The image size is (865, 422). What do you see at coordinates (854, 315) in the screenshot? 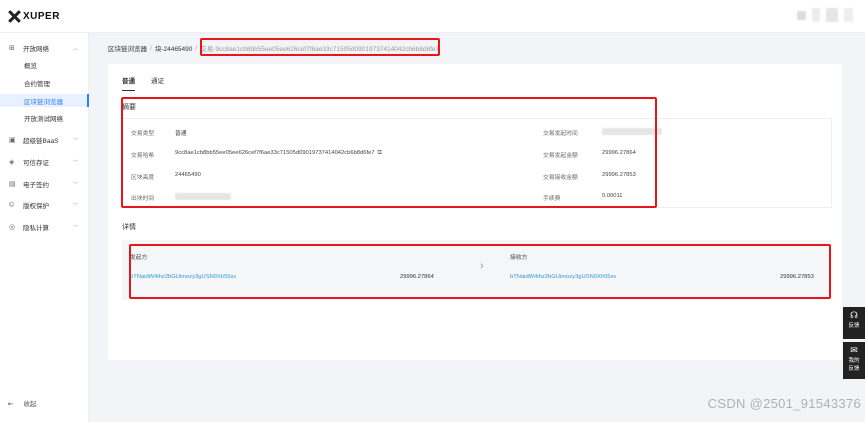
I see `headset-icon: ☊` at bounding box center [854, 315].